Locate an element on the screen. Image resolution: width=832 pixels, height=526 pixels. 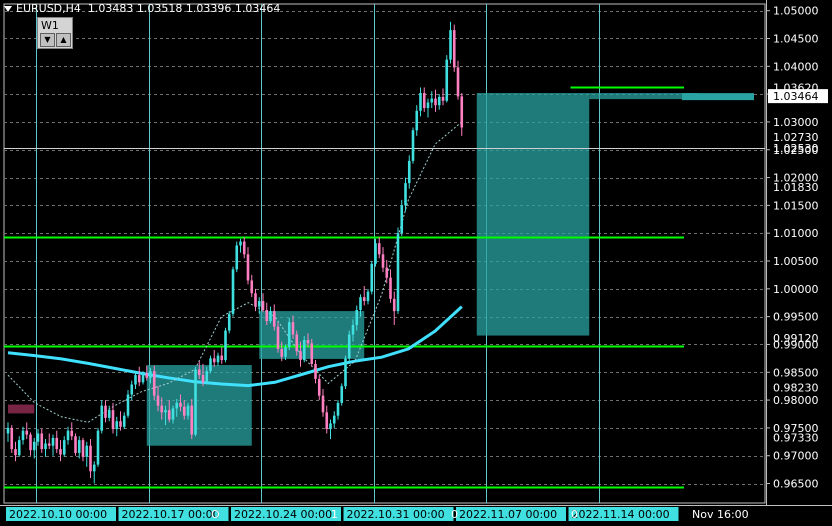
price-tick-label: 1.05000 is located at coordinates (796, 11).